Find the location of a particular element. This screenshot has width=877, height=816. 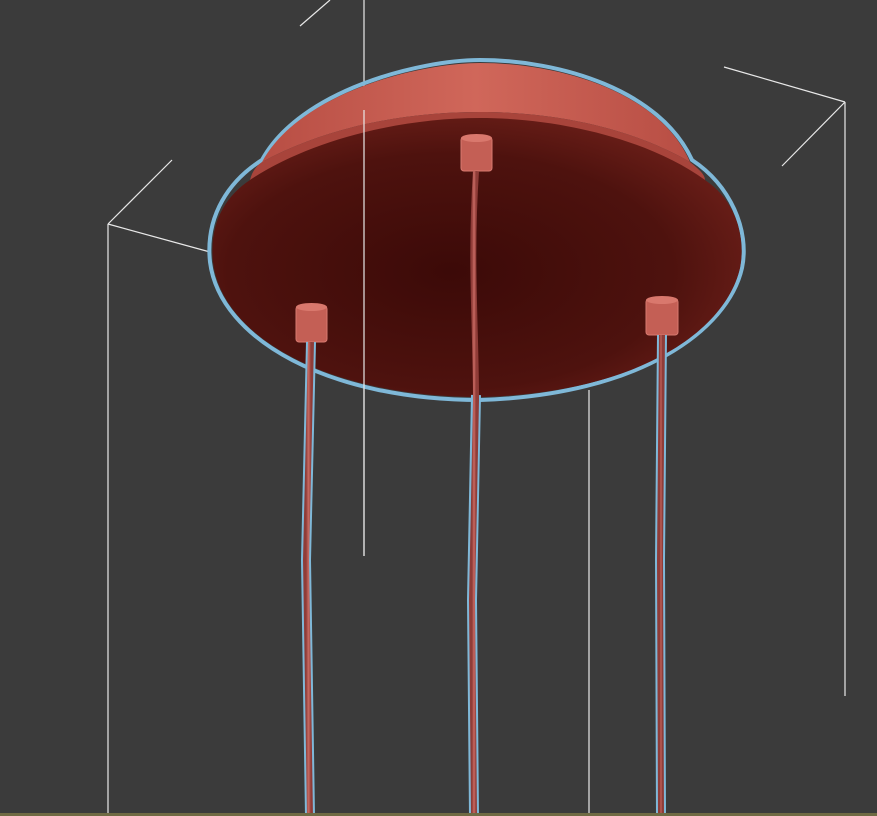

cord-mount-right is located at coordinates (662, 316).